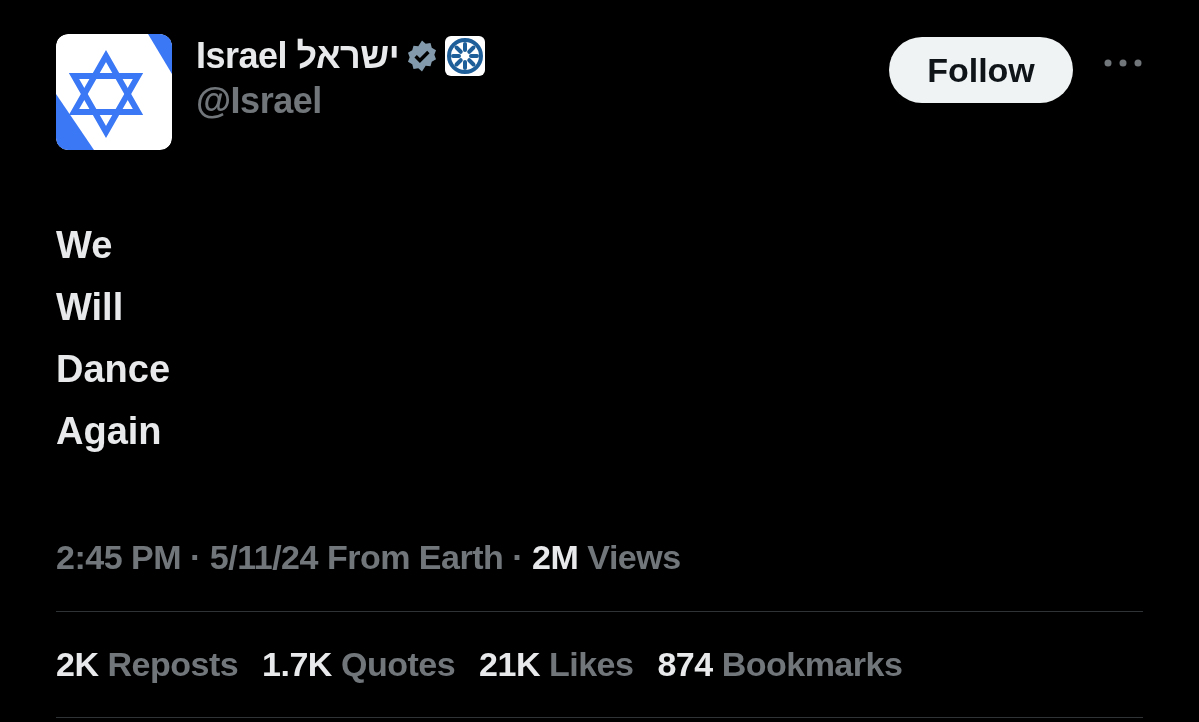 The height and width of the screenshot is (722, 1199). I want to click on post-text-line: Will, so click(90, 307).